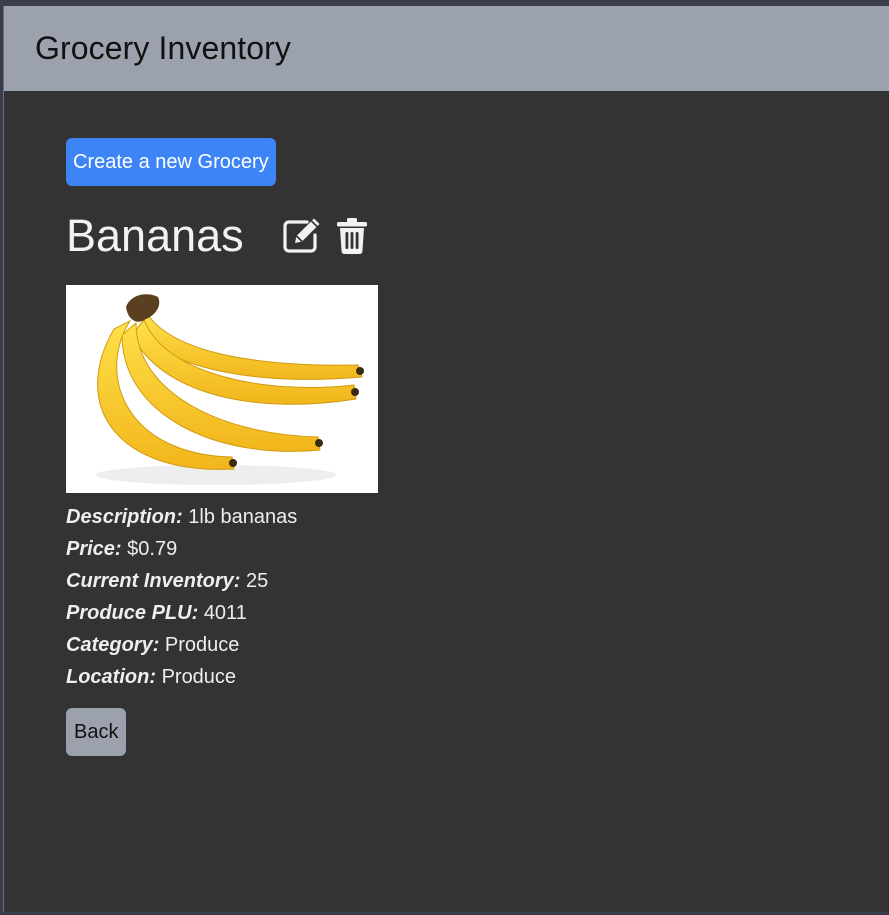 The width and height of the screenshot is (889, 915). I want to click on detail-category: Category: Produce, so click(181, 645).